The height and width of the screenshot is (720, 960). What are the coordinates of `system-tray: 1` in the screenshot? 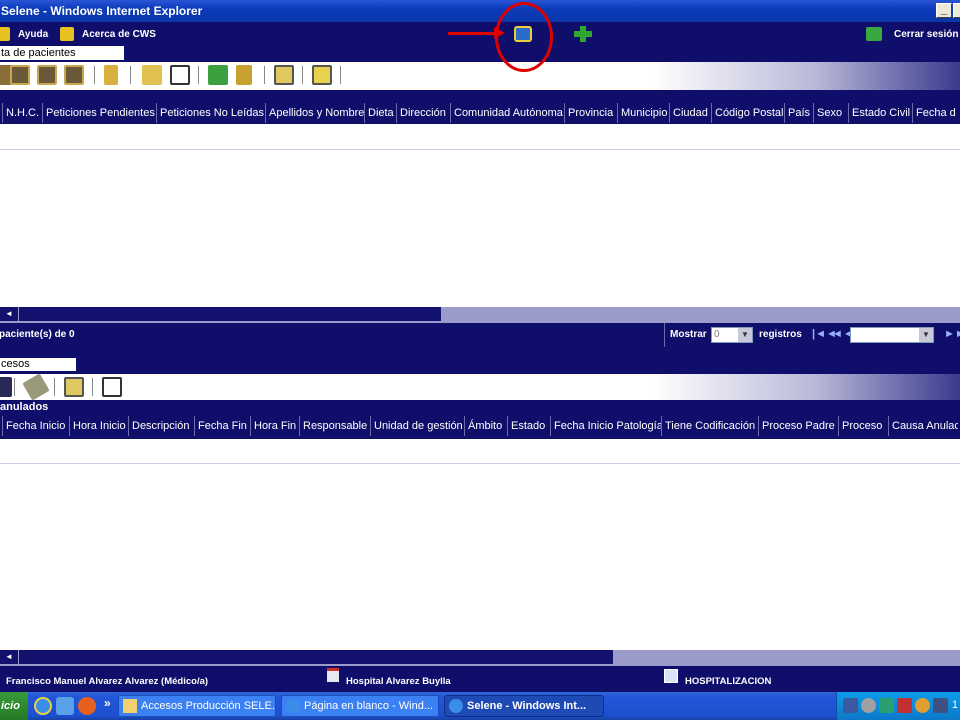 It's located at (898, 706).